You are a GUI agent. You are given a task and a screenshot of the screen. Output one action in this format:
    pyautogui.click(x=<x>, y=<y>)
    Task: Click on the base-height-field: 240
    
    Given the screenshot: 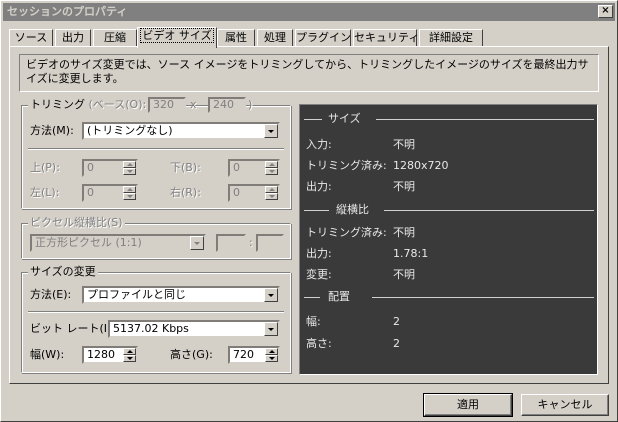 What is the action you would take?
    pyautogui.click(x=227, y=105)
    